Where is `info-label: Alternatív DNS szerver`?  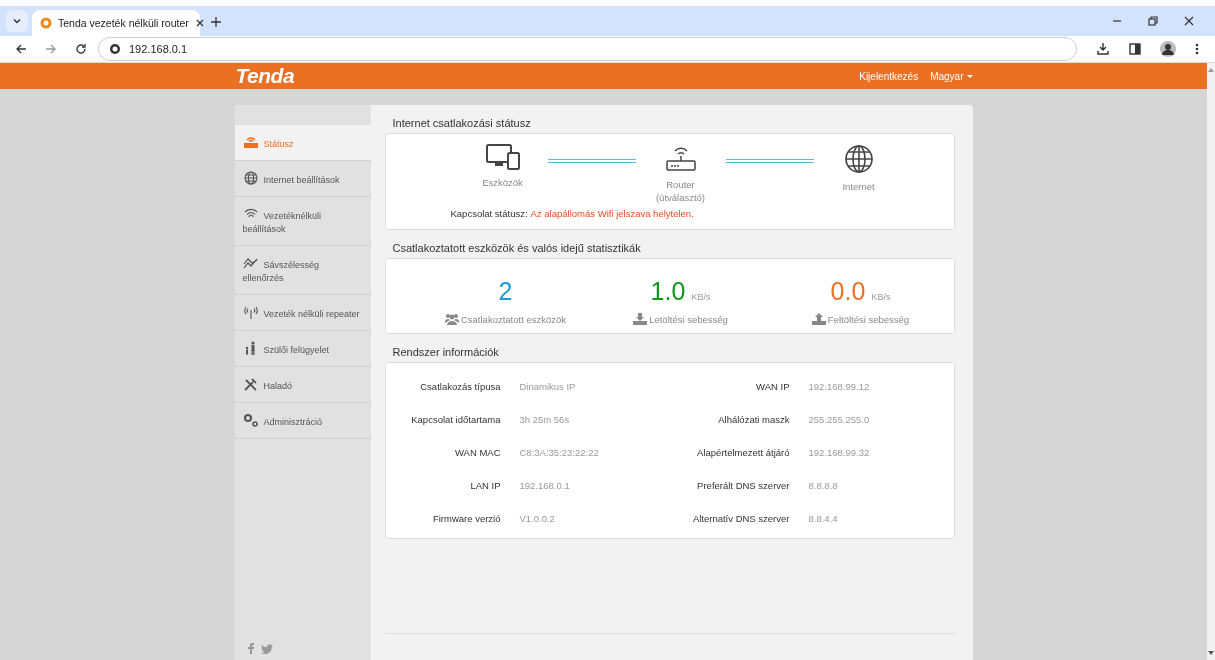
info-label: Alternatív DNS szerver is located at coordinates (740, 518).